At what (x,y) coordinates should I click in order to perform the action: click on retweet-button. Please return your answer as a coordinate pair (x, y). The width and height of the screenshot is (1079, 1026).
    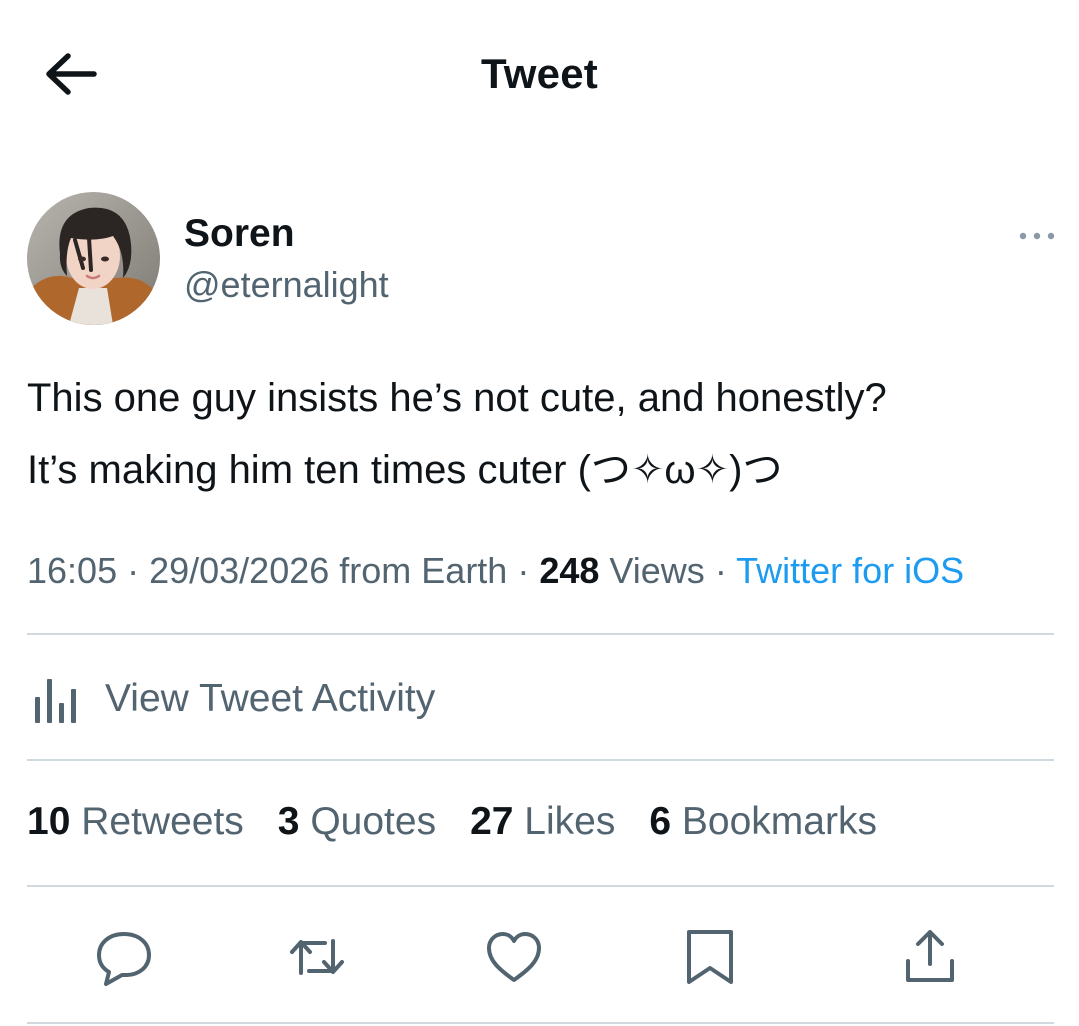
    Looking at the image, I should click on (317, 957).